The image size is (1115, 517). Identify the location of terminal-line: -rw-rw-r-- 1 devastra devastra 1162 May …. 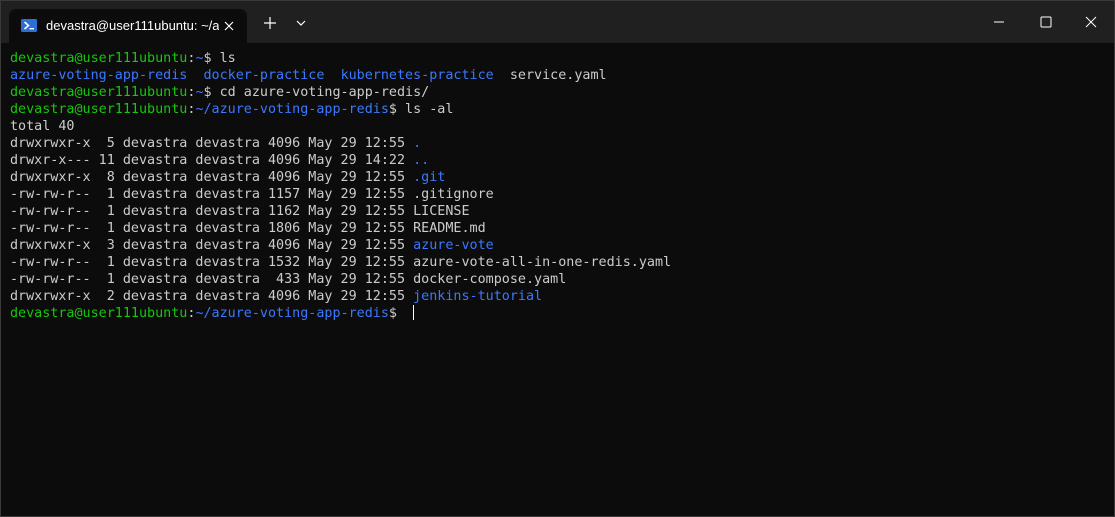
(562, 211).